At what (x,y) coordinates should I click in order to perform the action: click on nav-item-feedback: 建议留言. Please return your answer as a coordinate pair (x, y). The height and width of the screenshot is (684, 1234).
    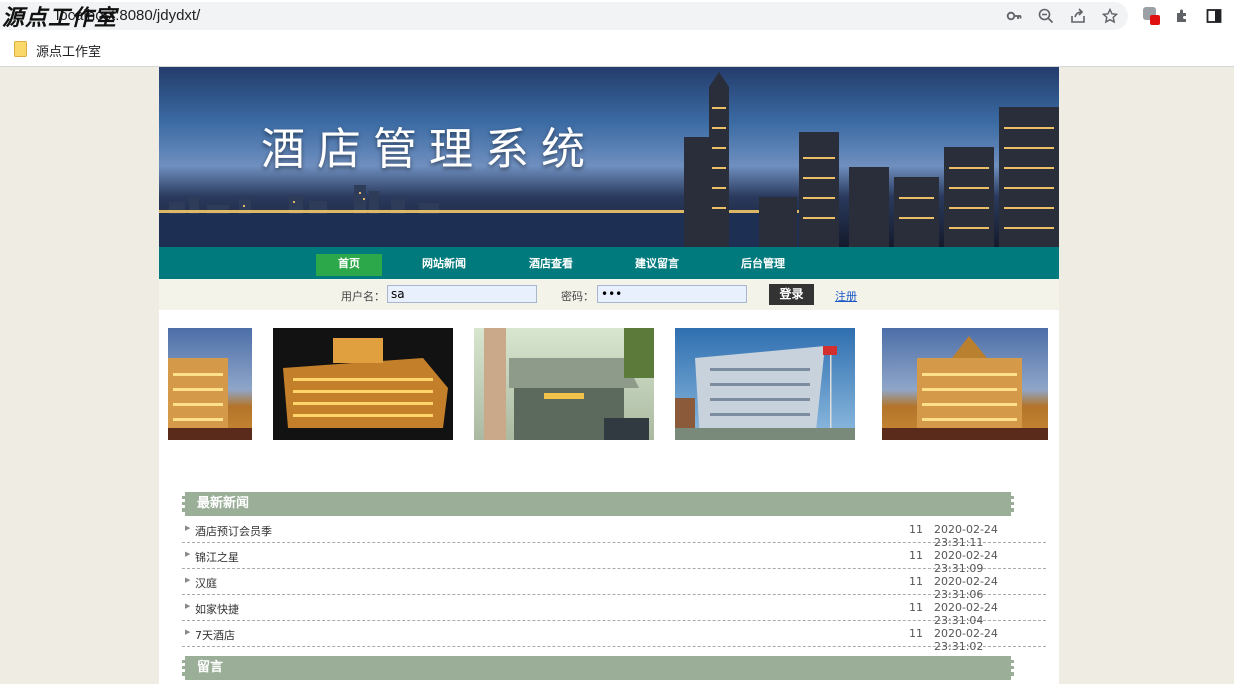
    Looking at the image, I should click on (657, 265).